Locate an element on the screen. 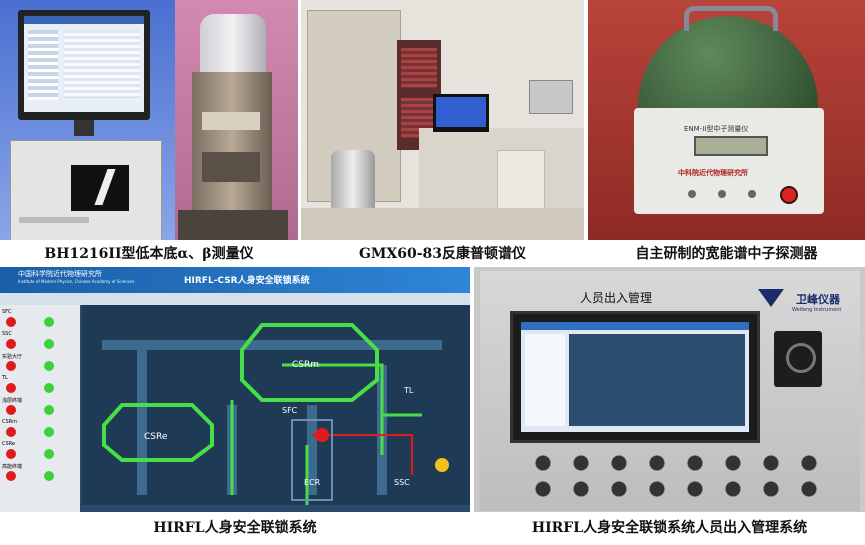 This screenshot has height=545, width=865. photo3-caption: 自主研制的宽能谱中子探测器 is located at coordinates (726, 254).